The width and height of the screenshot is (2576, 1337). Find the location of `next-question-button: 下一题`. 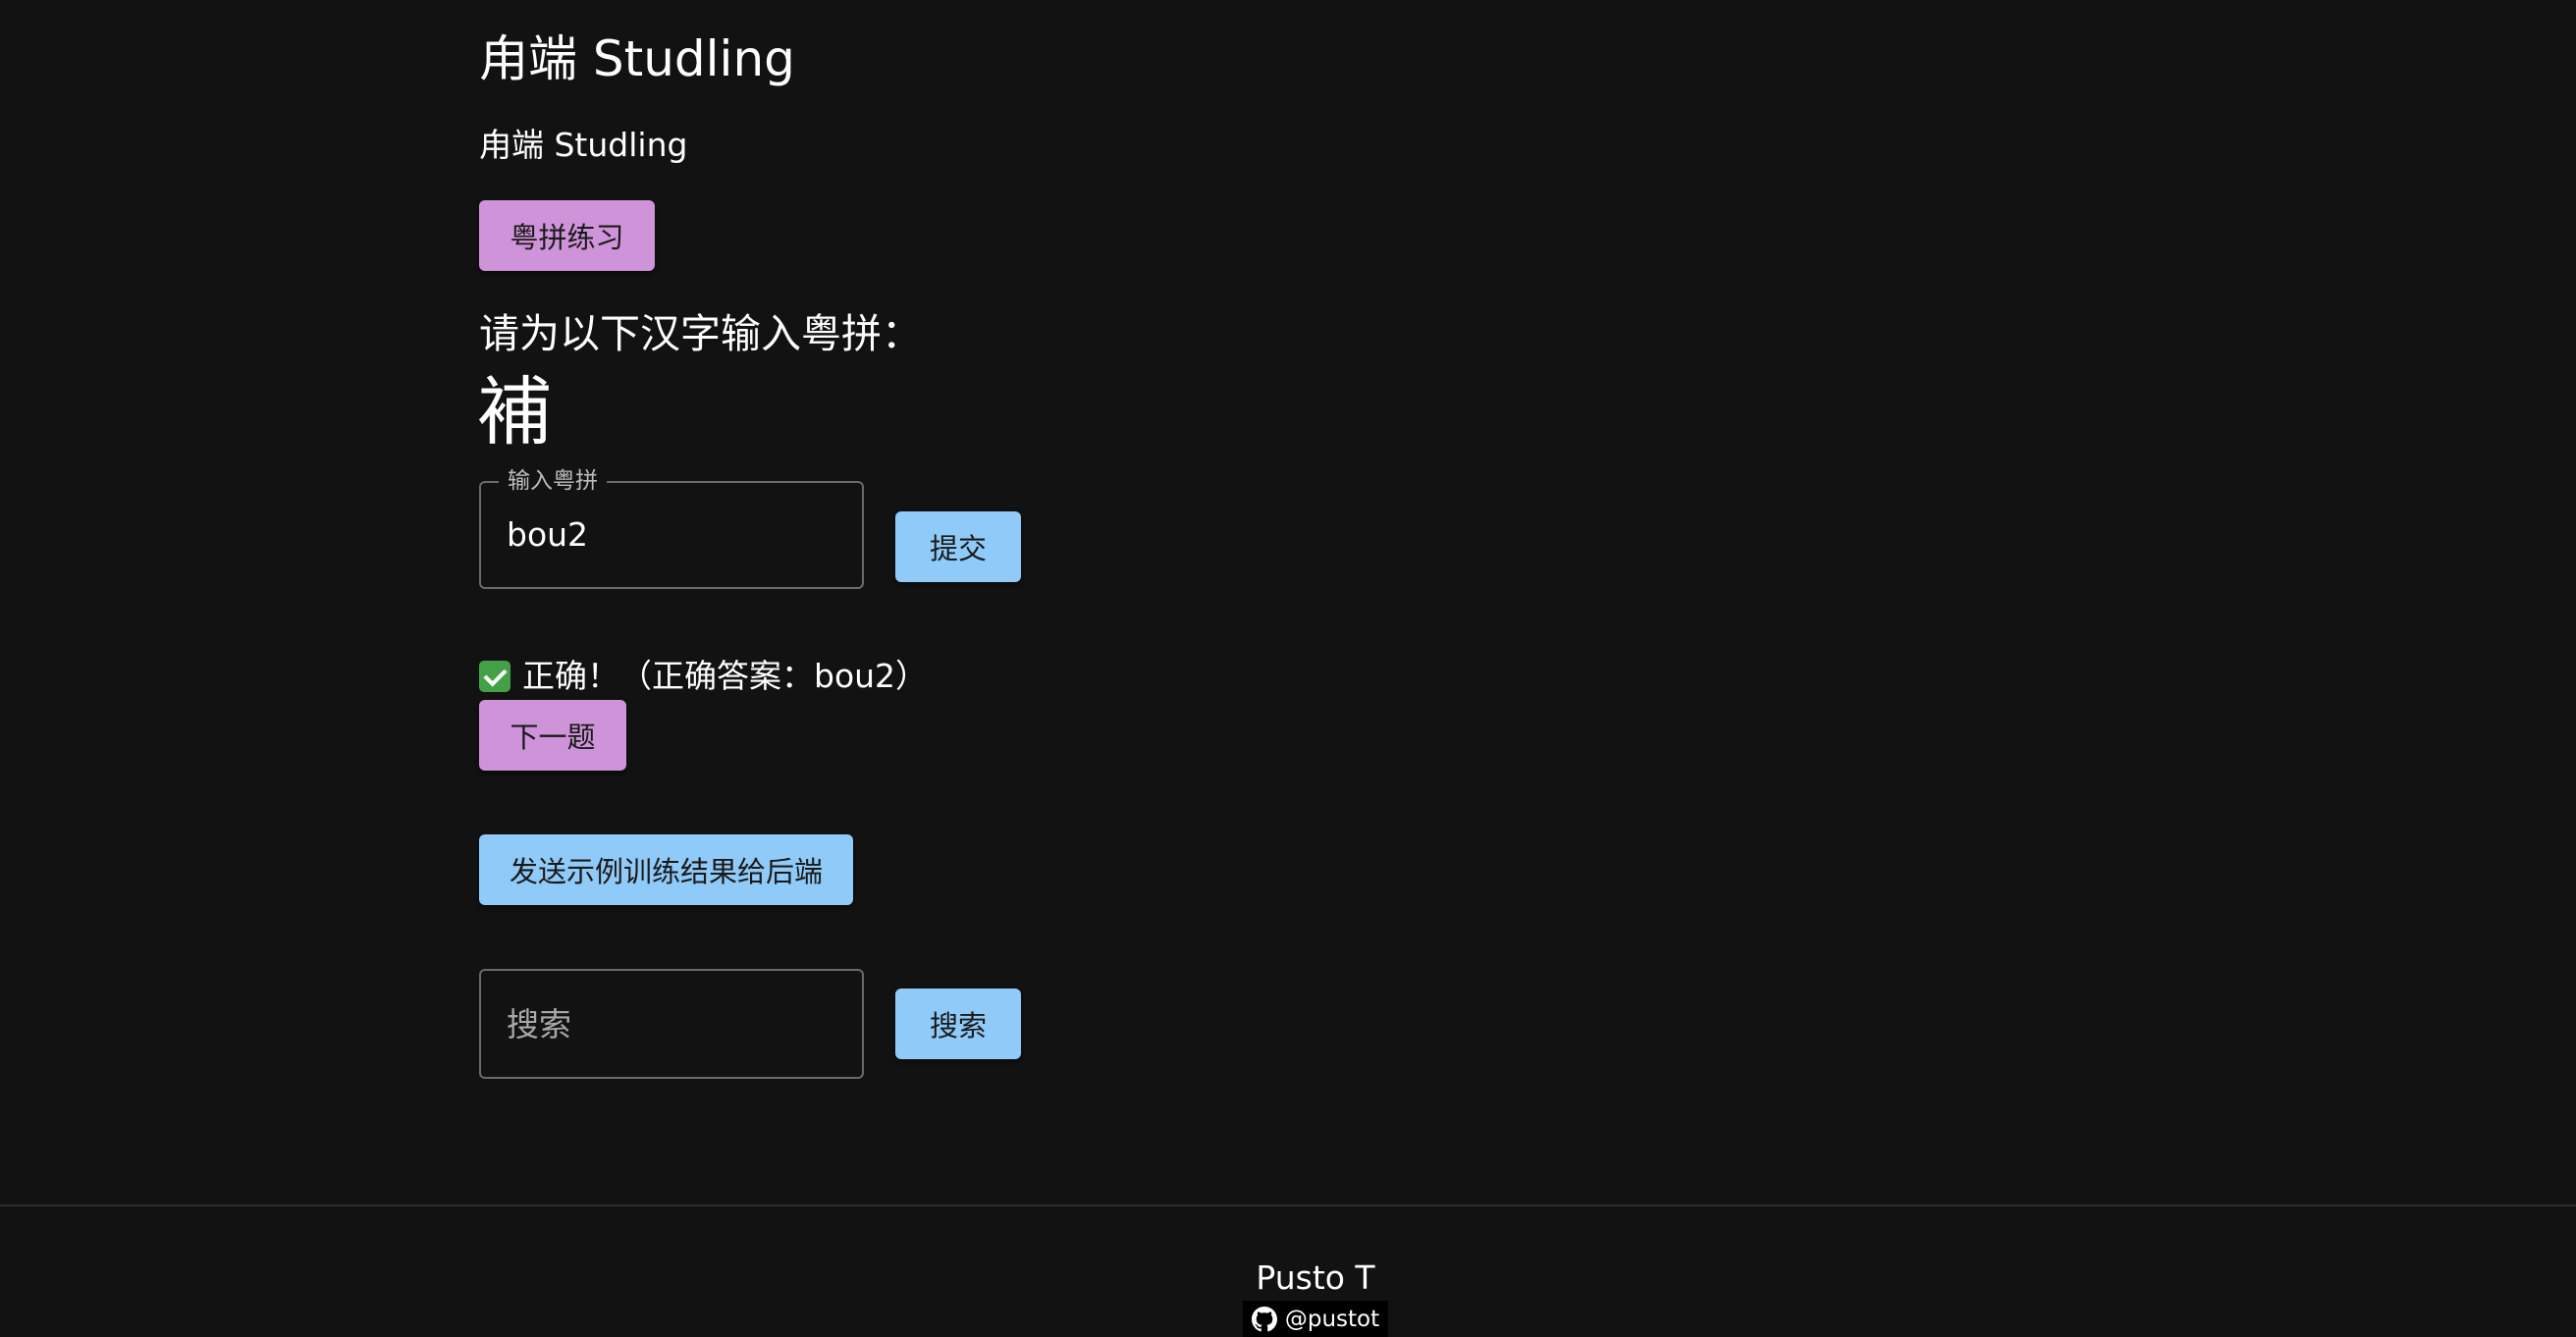

next-question-button: 下一题 is located at coordinates (552, 735).